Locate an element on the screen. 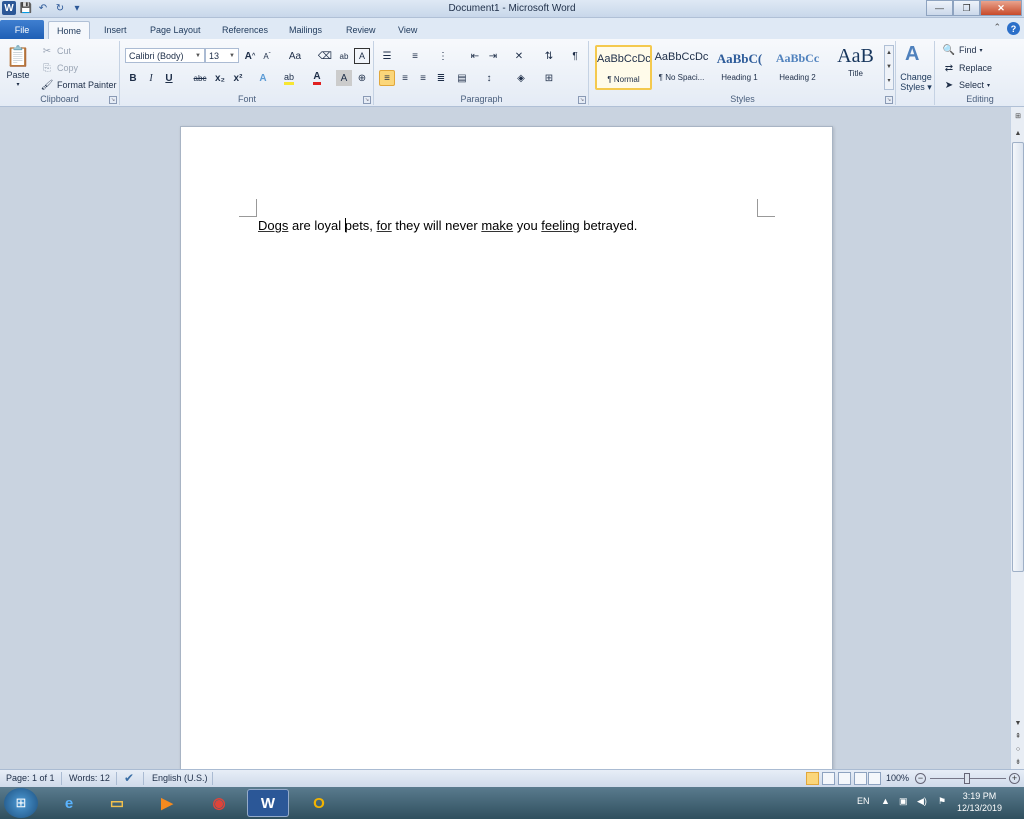 Image resolution: width=1024 pixels, height=819 pixels. tab-file: File is located at coordinates (22, 29).